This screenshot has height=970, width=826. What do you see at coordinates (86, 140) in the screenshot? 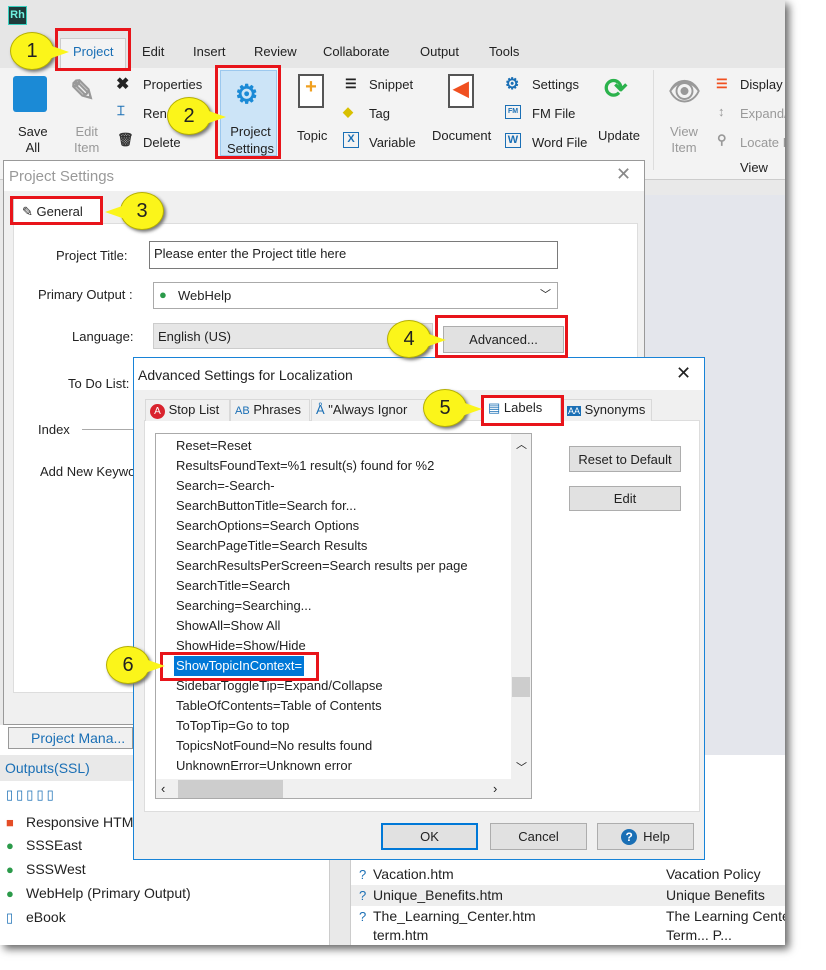
I see `edit-item-button: Edit Item` at bounding box center [86, 140].